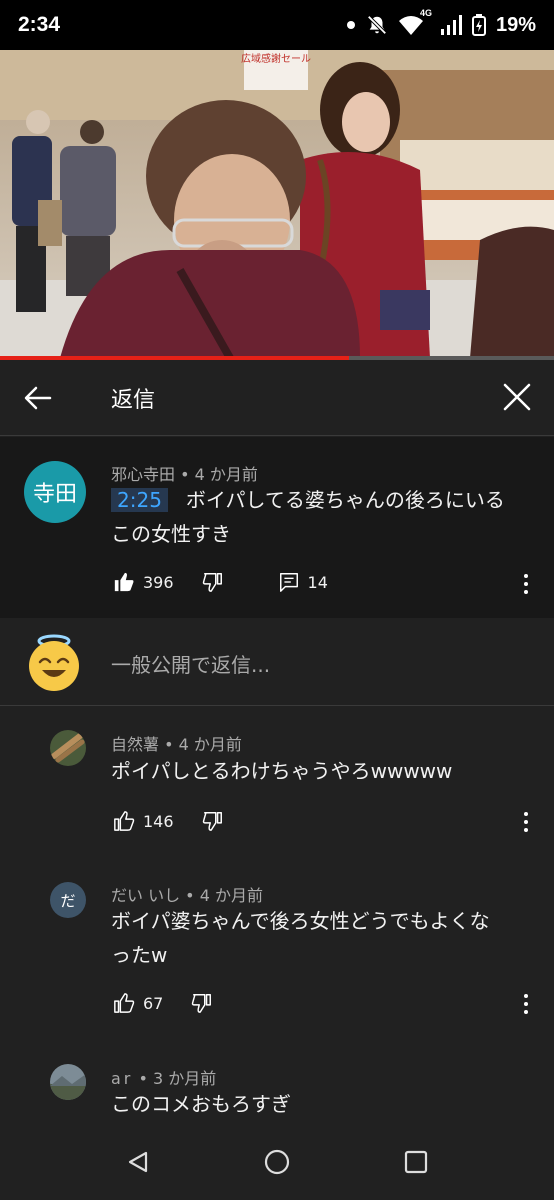 The height and width of the screenshot is (1200, 554). What do you see at coordinates (277, 398) in the screenshot?
I see `replies-header: 返信` at bounding box center [277, 398].